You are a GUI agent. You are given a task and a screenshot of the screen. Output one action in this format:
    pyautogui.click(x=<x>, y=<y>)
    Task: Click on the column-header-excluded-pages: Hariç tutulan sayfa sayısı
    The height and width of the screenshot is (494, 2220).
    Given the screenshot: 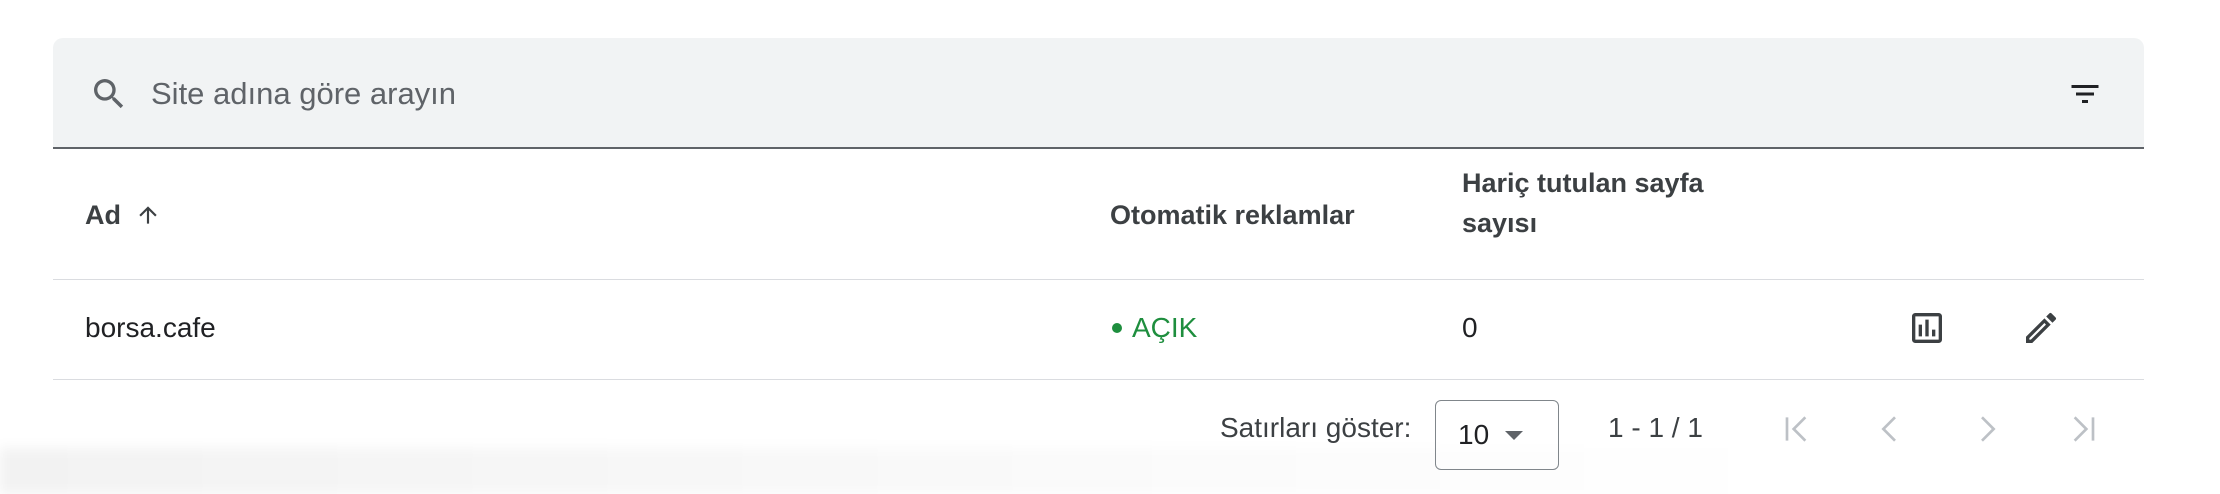 What is the action you would take?
    pyautogui.click(x=1583, y=203)
    